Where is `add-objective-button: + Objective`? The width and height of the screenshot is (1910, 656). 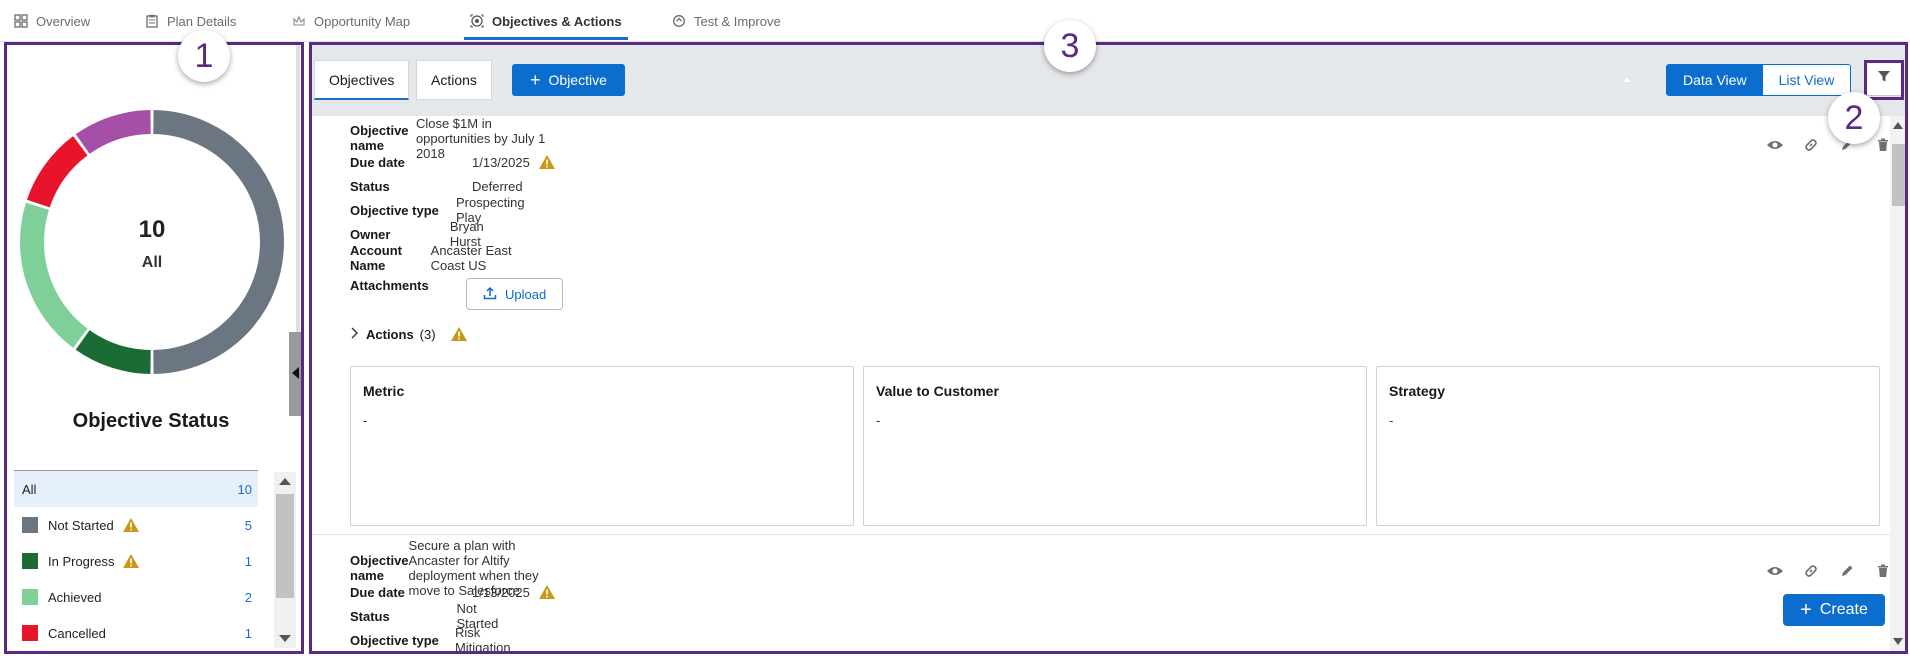 add-objective-button: + Objective is located at coordinates (568, 80).